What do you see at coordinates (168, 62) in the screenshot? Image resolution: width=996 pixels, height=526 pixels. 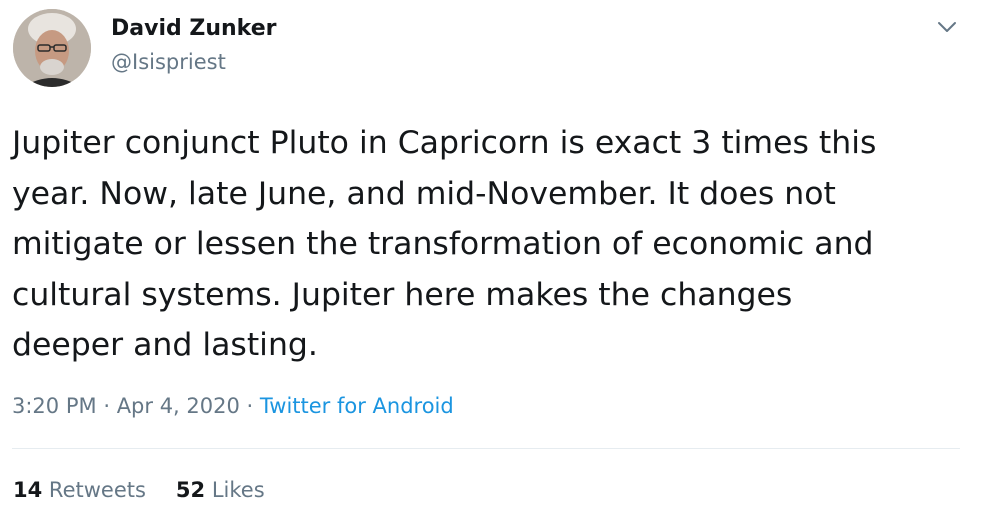 I see `author-handle: @Isispriest` at bounding box center [168, 62].